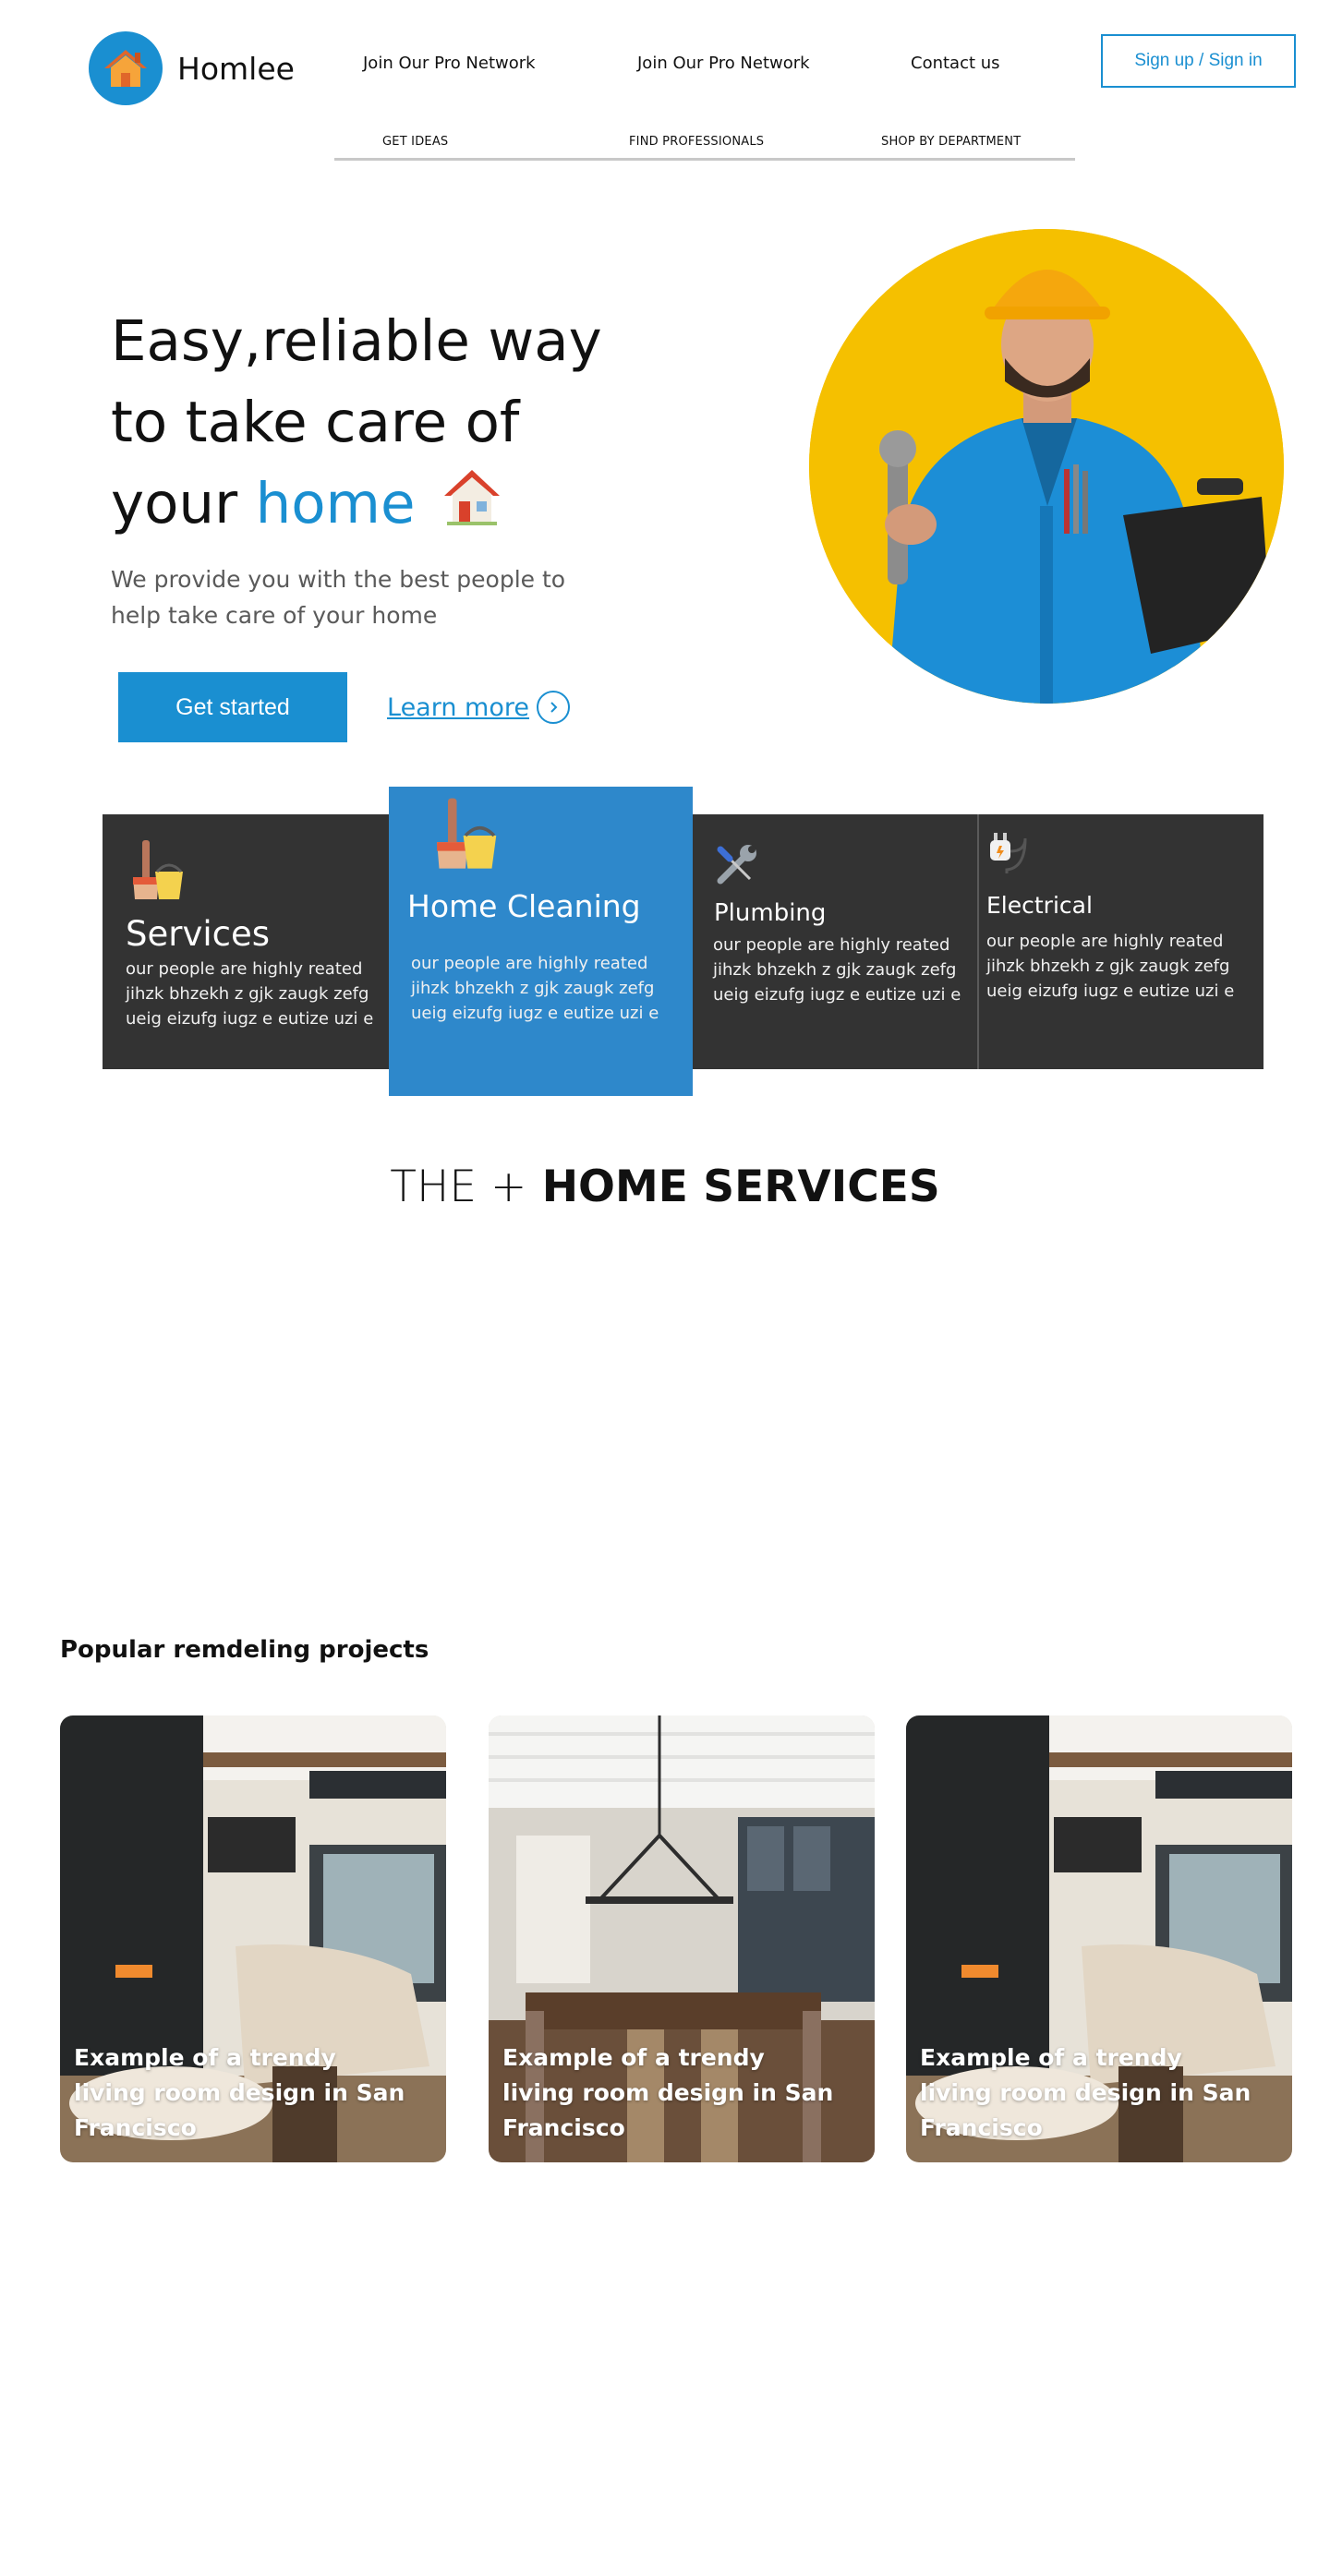 The width and height of the screenshot is (1330, 2576). I want to click on hero-title-line2: to take care of, so click(315, 422).